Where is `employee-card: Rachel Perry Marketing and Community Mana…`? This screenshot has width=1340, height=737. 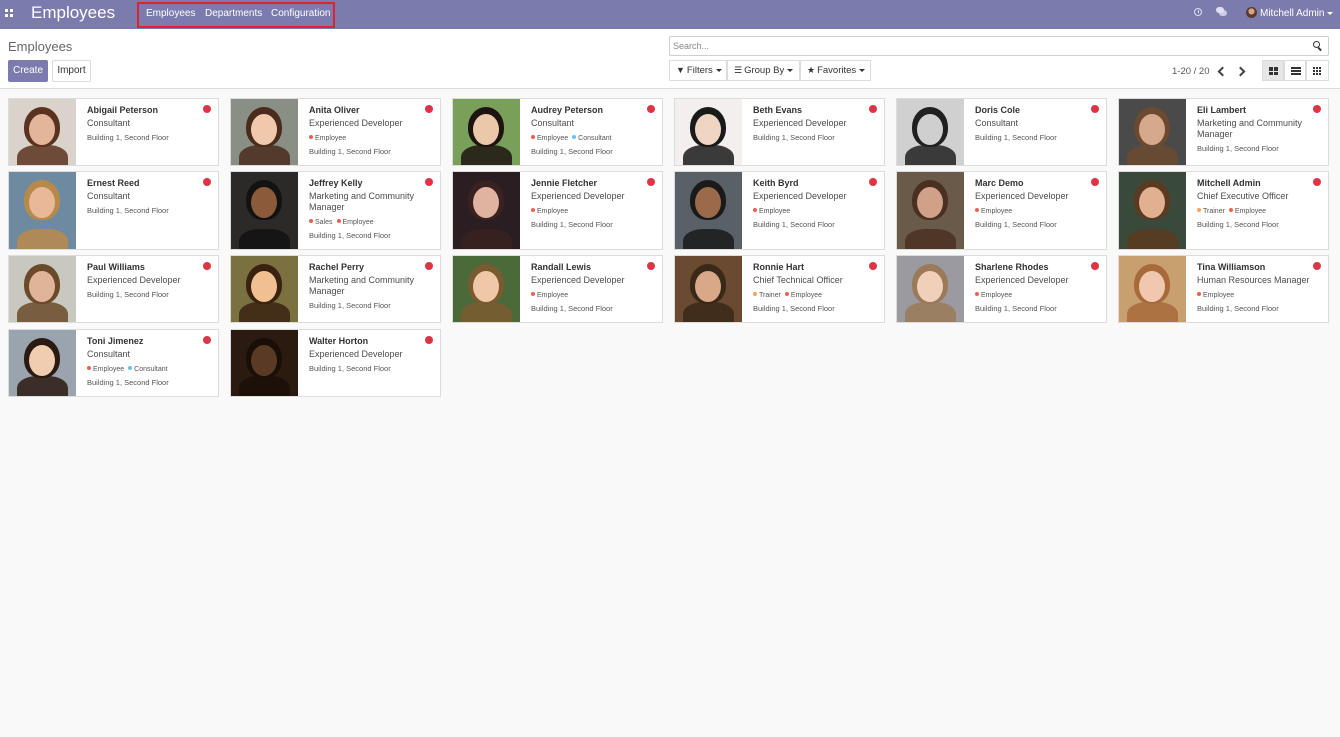 employee-card: Rachel Perry Marketing and Community Mana… is located at coordinates (335, 289).